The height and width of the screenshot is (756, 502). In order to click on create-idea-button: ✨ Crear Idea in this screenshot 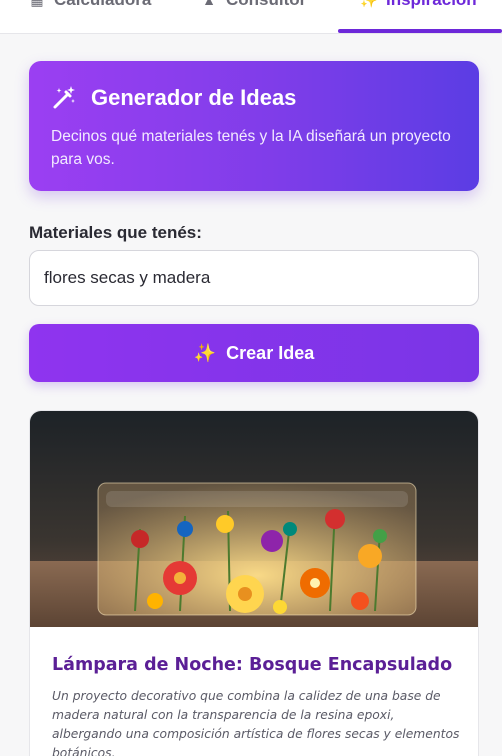, I will do `click(254, 353)`.